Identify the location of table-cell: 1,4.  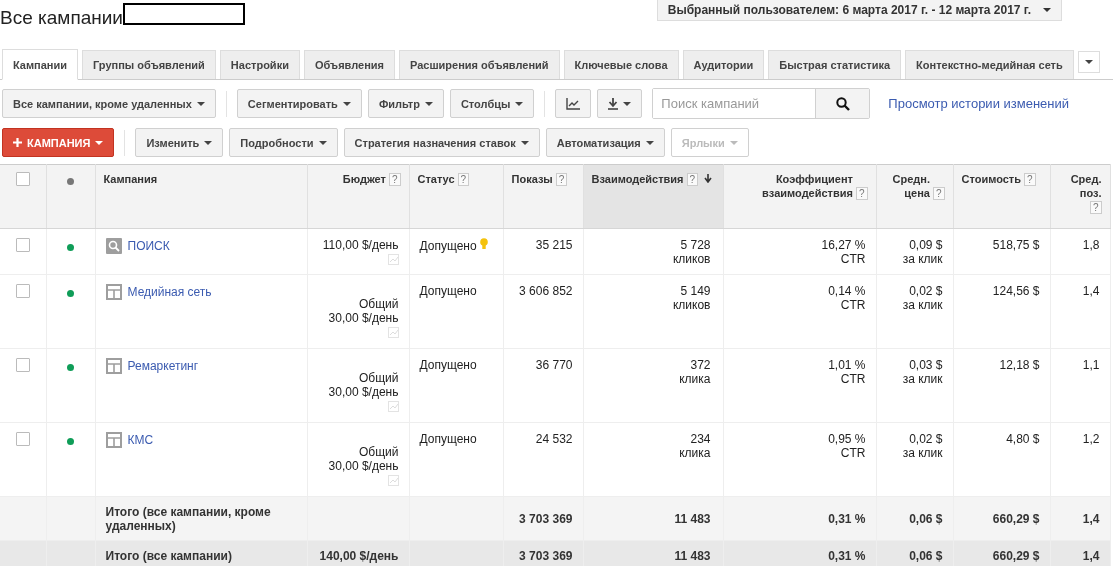
(1091, 556).